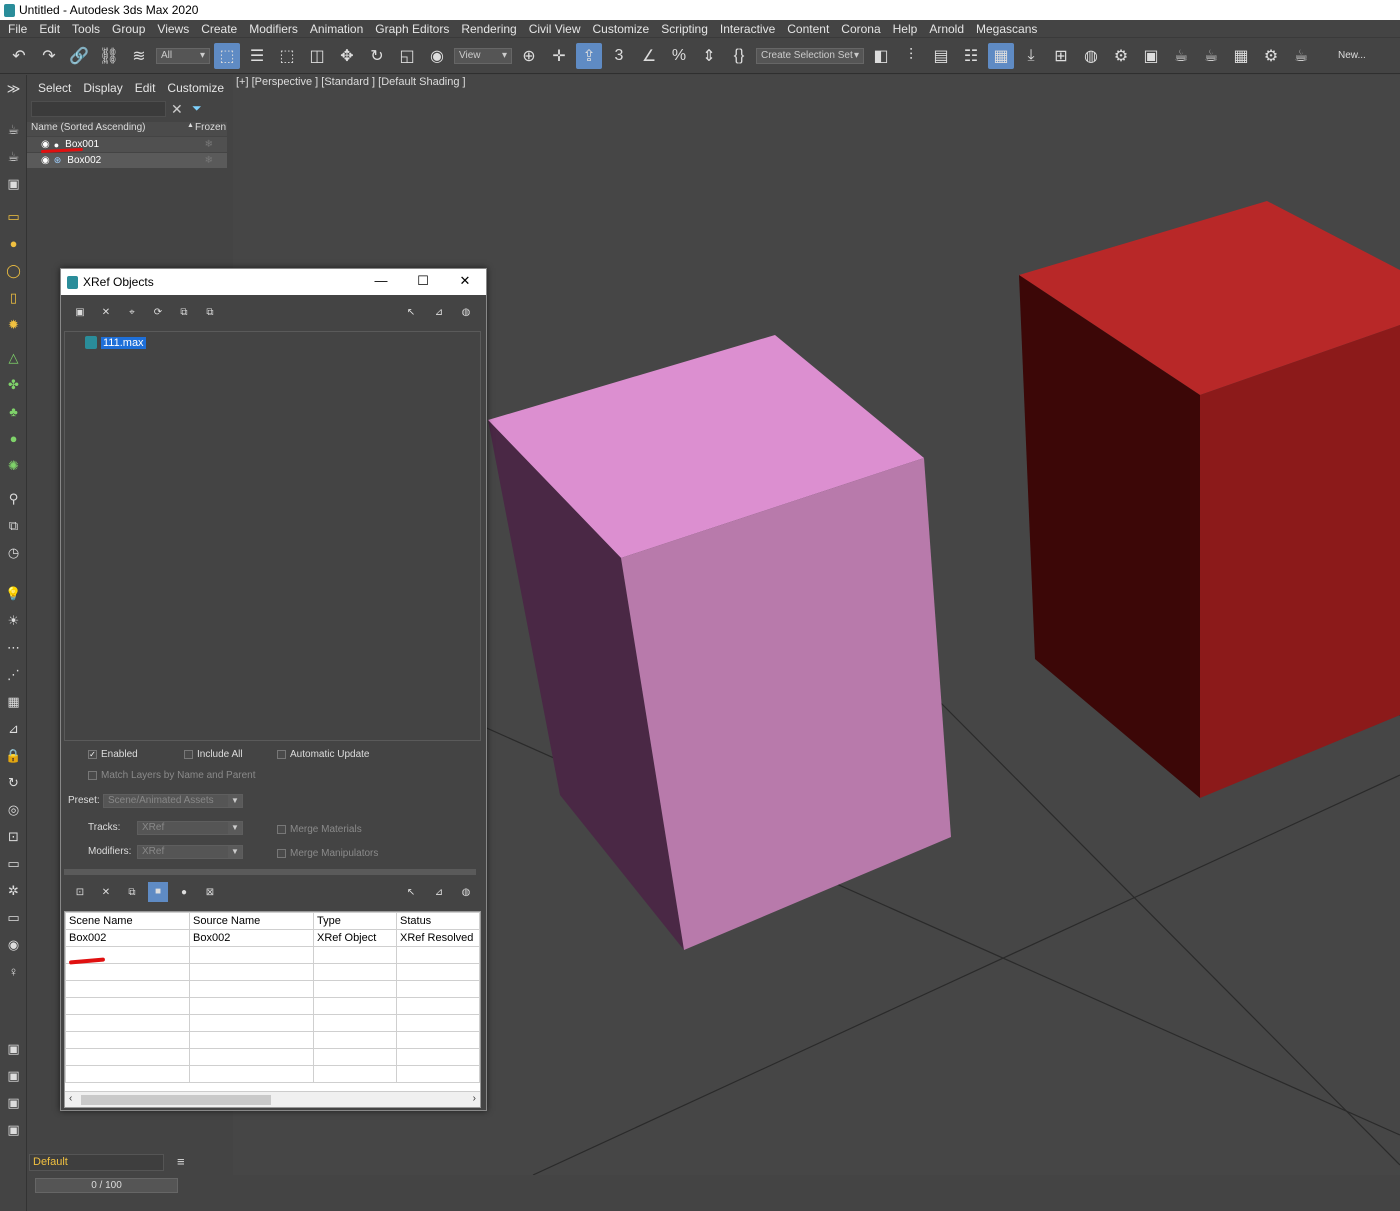  Describe the element at coordinates (107, 129) in the screenshot. I see `header-name-column: Name (Sorted Ascending)` at that location.